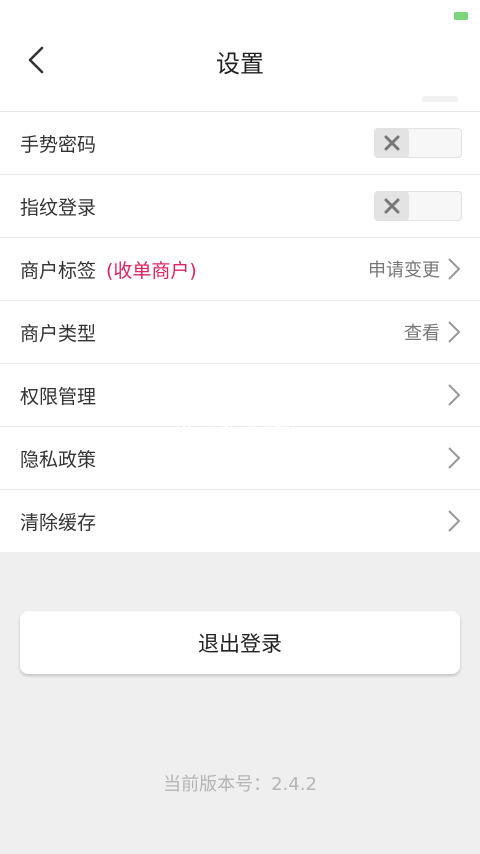 This screenshot has width=480, height=854. I want to click on battery-icon, so click(461, 16).